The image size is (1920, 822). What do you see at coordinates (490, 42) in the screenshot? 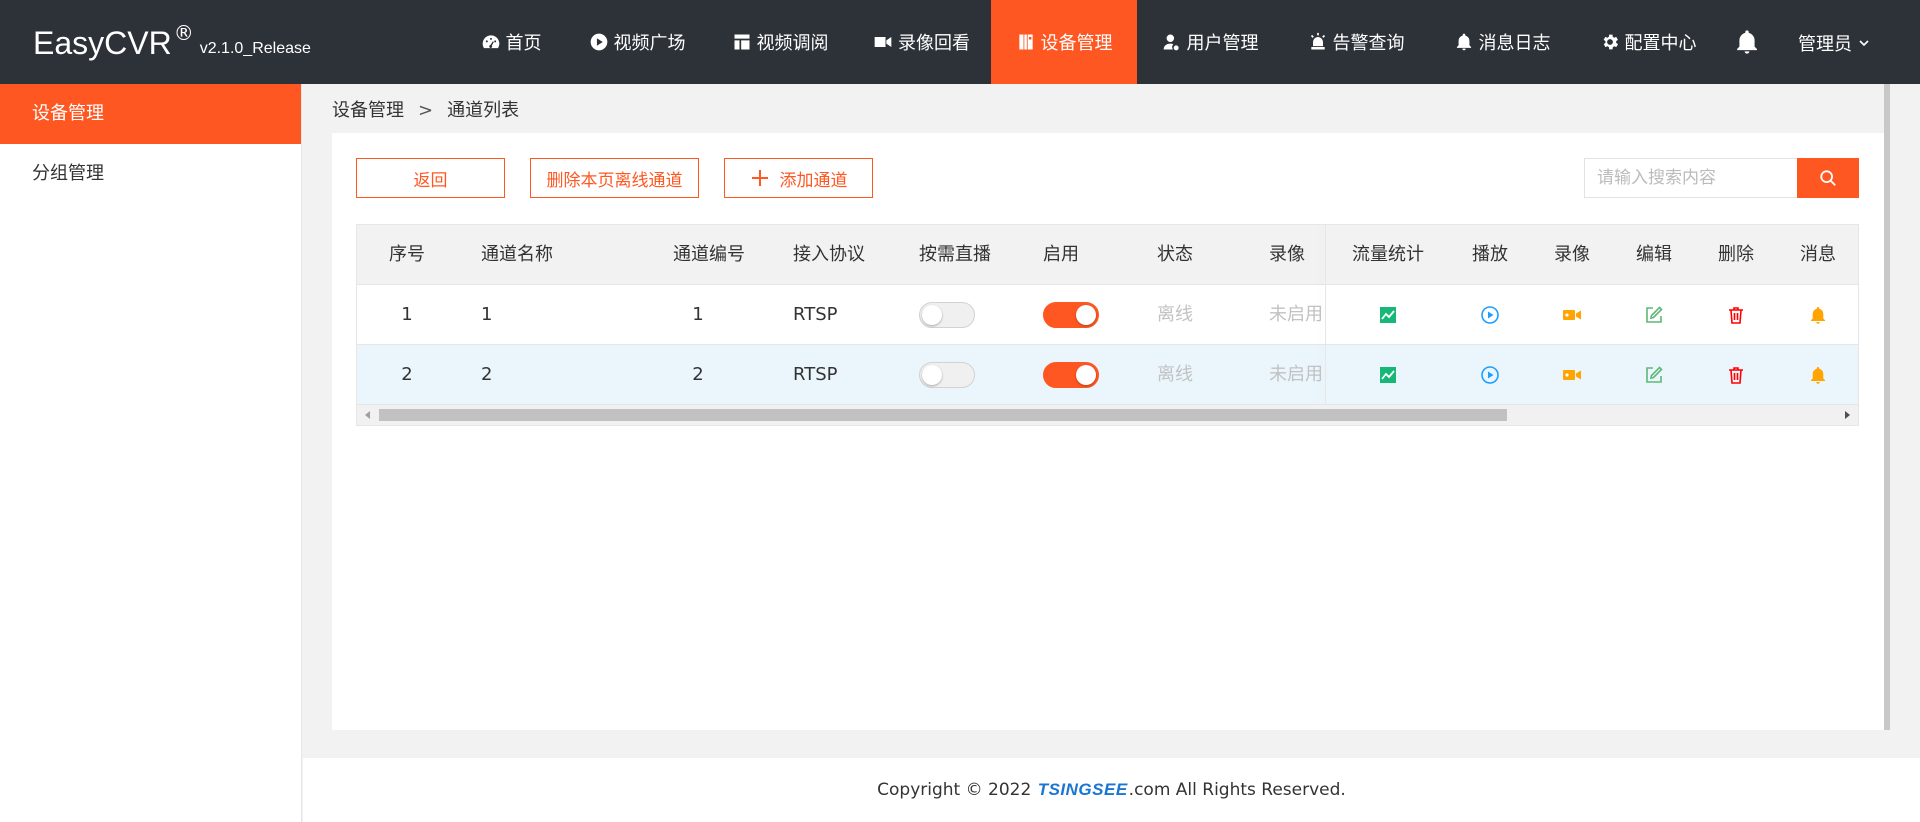
I see `dashboard-icon` at bounding box center [490, 42].